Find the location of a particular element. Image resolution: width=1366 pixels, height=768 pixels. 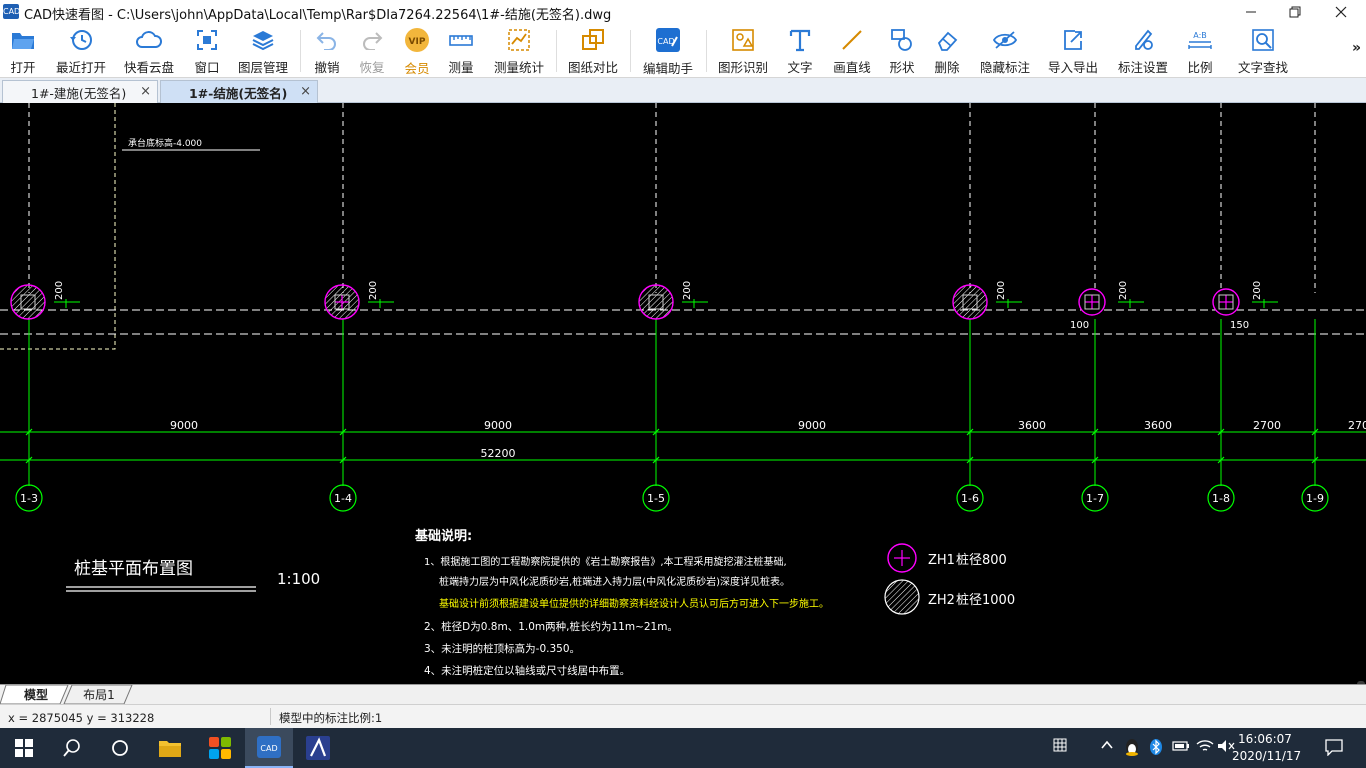

compare-button: 图纸对比 is located at coordinates (593, 51).